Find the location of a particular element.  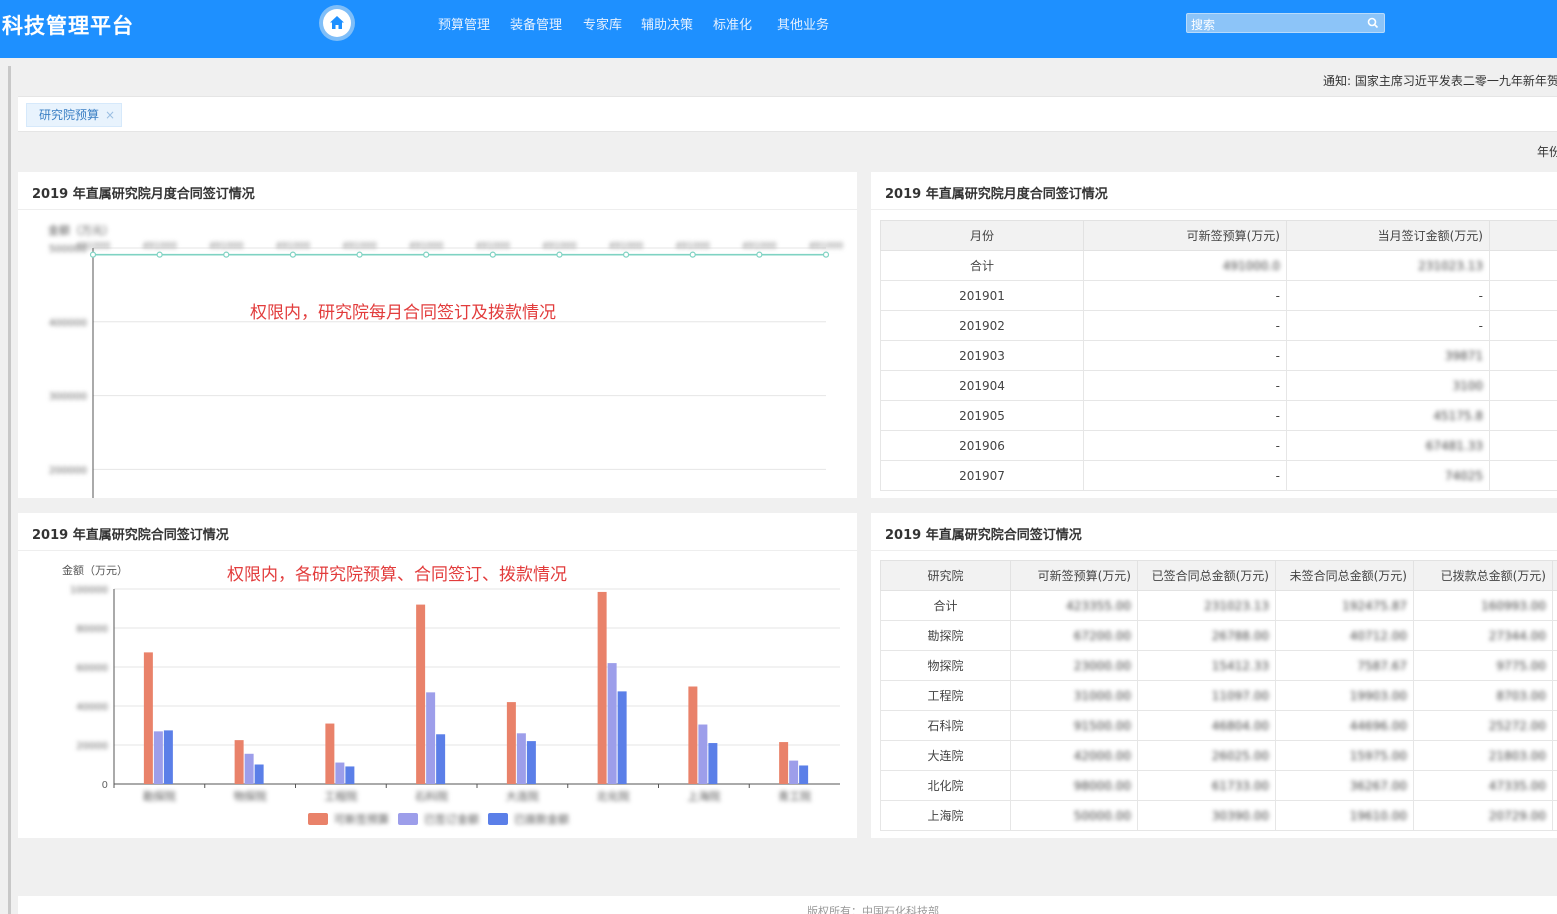

cell-unsigned-total: 44696.00 is located at coordinates (1344, 725).